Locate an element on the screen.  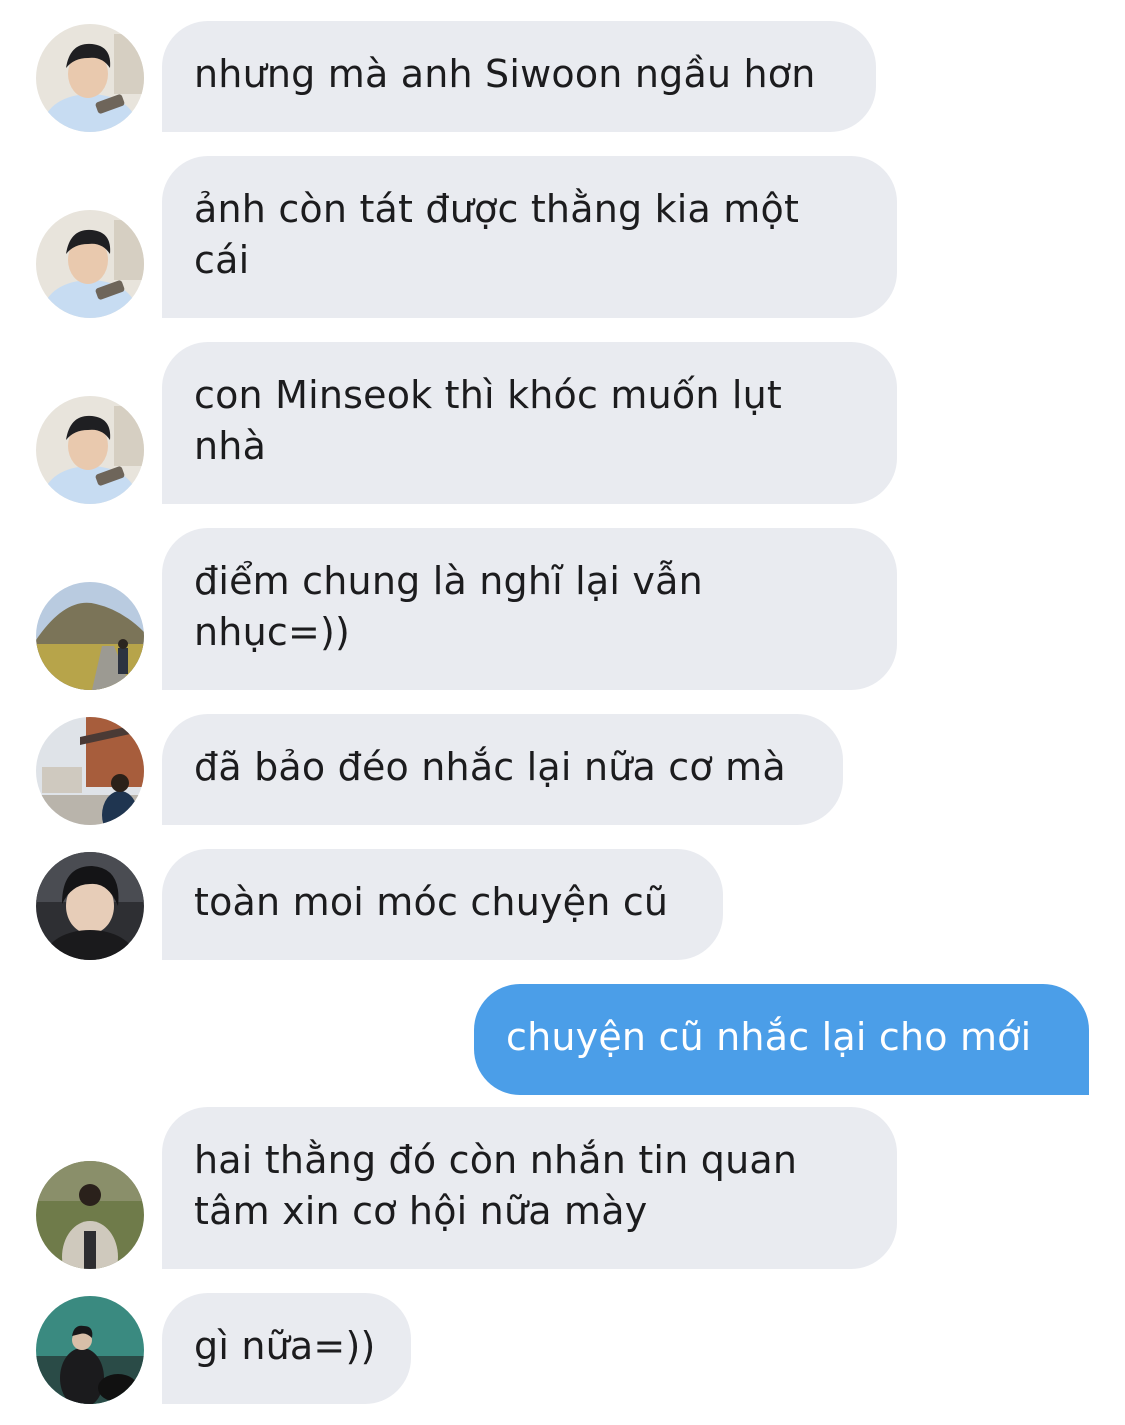
message-bubble: ảnh còn tát được thằng kia một cái is located at coordinates (529, 237).